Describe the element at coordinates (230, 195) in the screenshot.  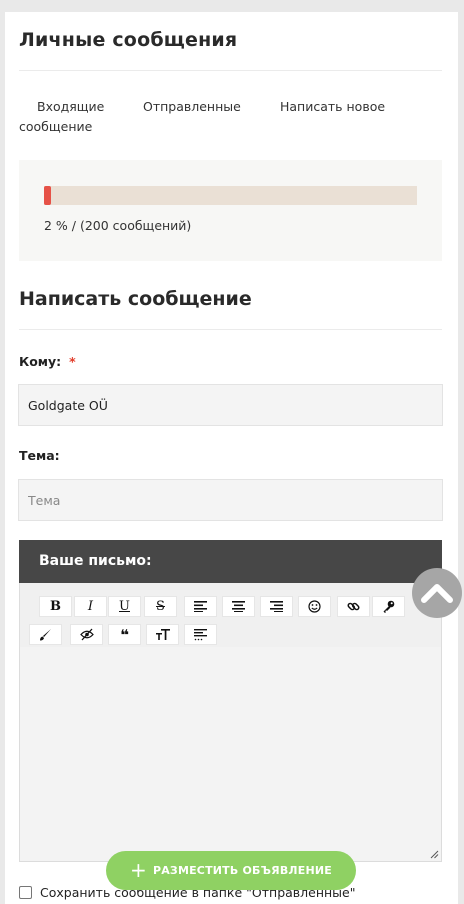
I see `quota-progress-bar` at that location.